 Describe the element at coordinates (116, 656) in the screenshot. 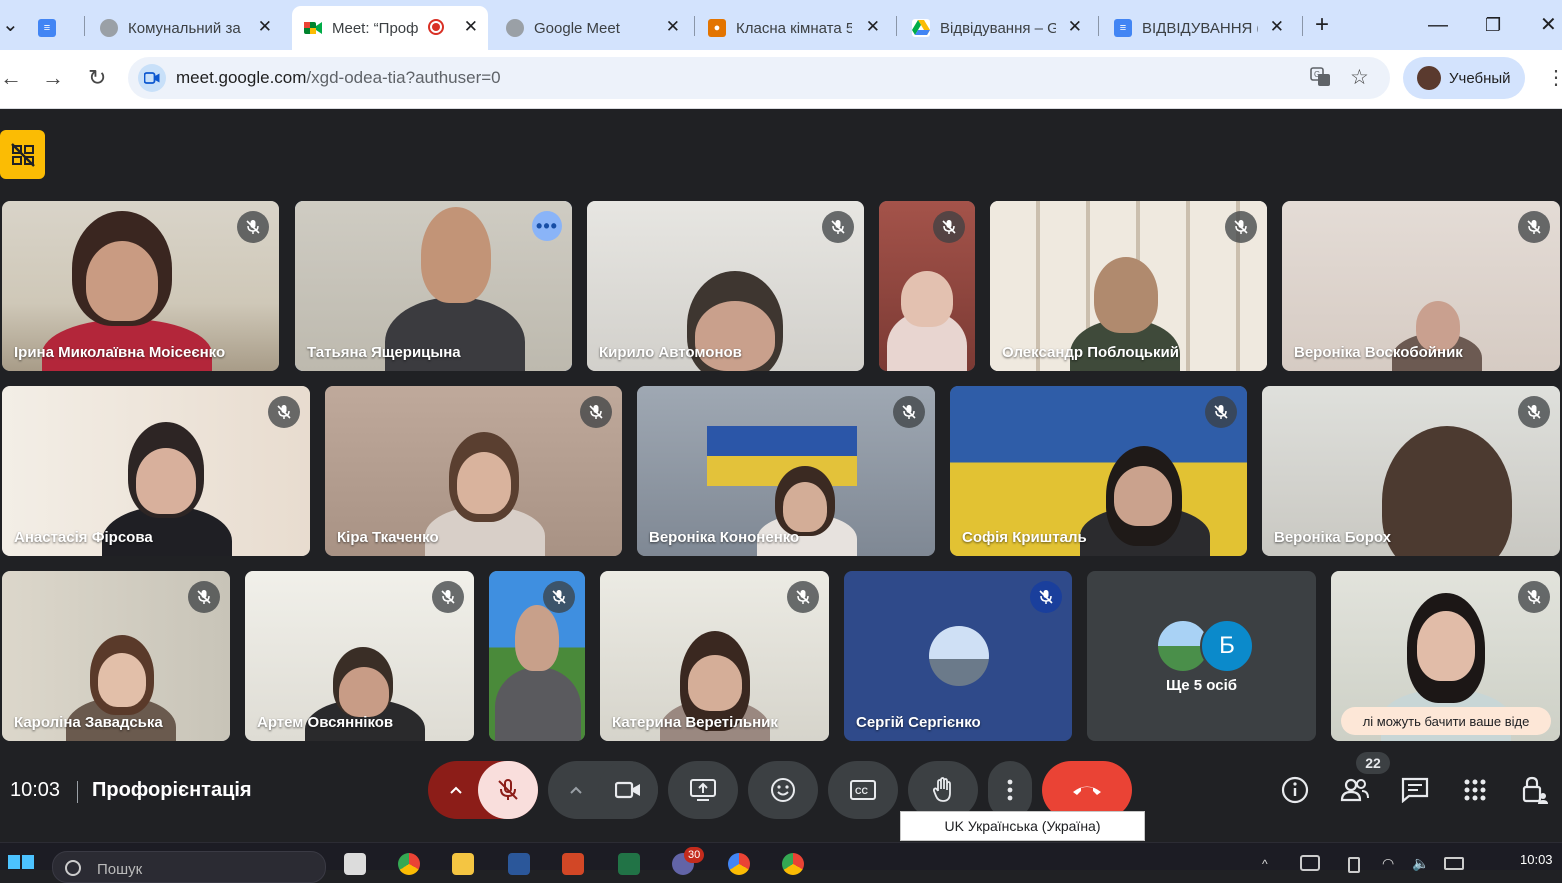

I see `participant-tile: Кароліна Завадська` at that location.